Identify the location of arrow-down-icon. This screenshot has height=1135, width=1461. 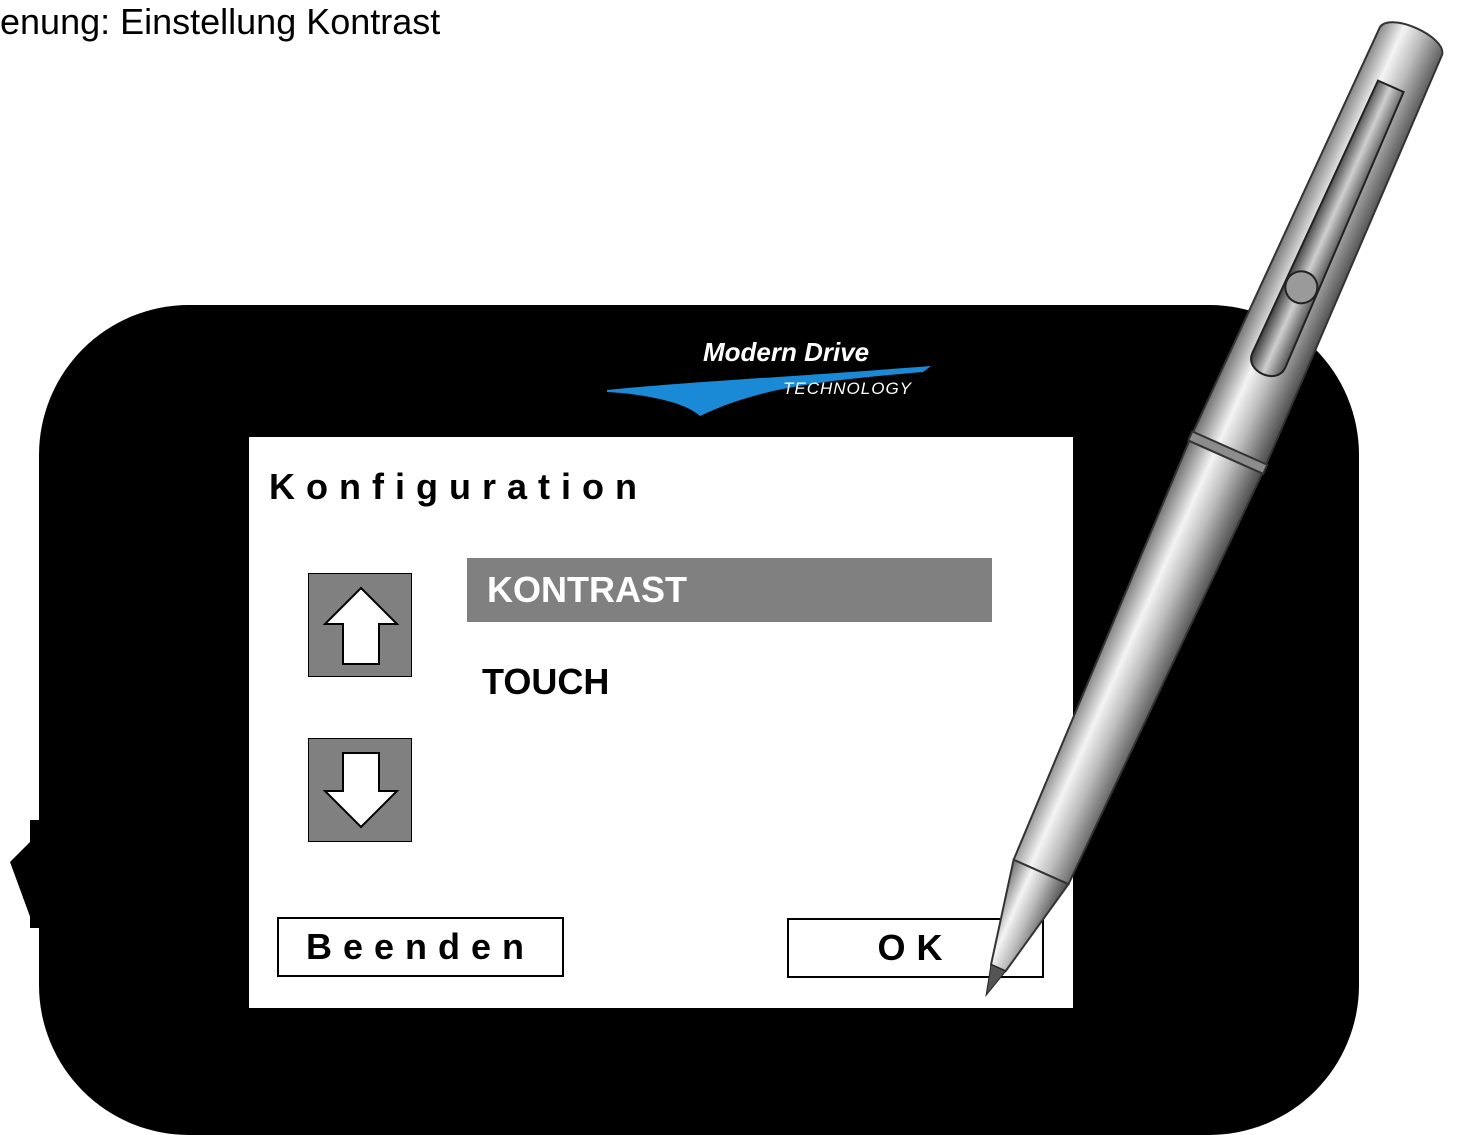
(361, 790).